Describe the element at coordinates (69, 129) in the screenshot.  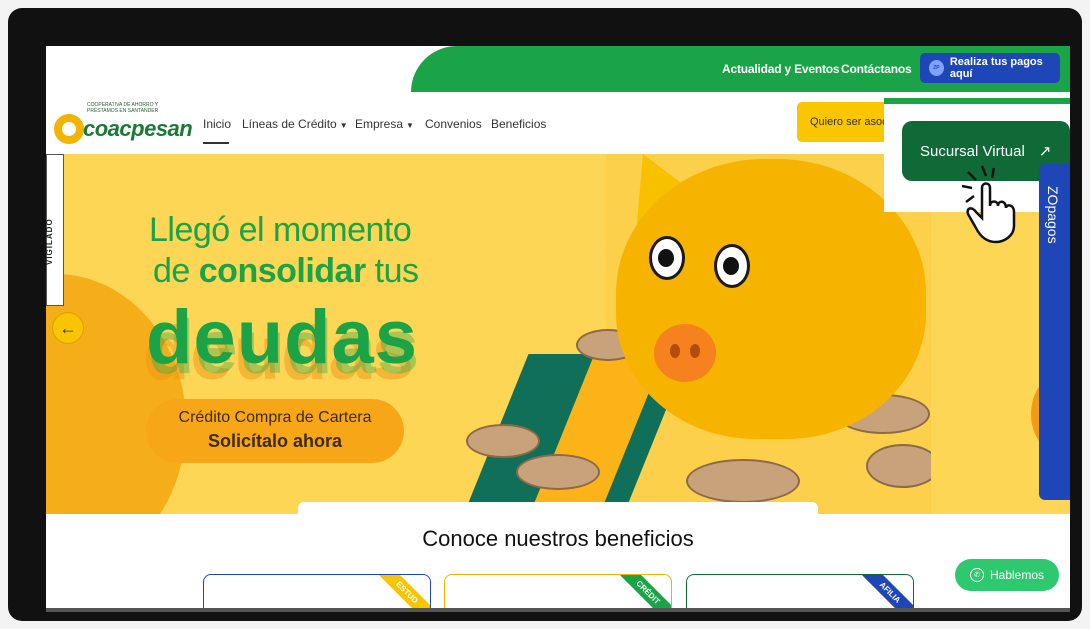
I see `logo-mark-icon` at that location.